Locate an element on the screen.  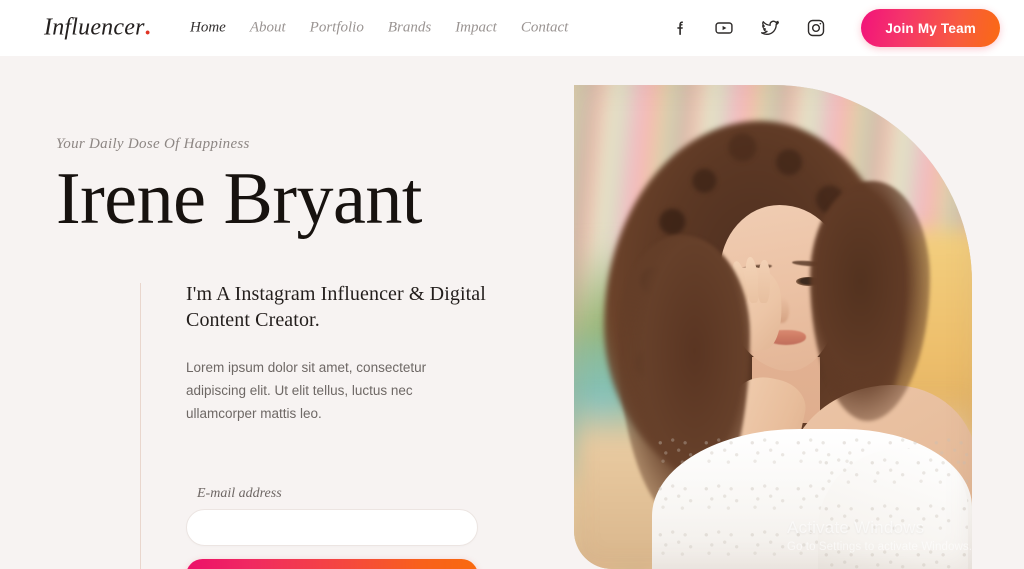
twitter-icon is located at coordinates (770, 28).